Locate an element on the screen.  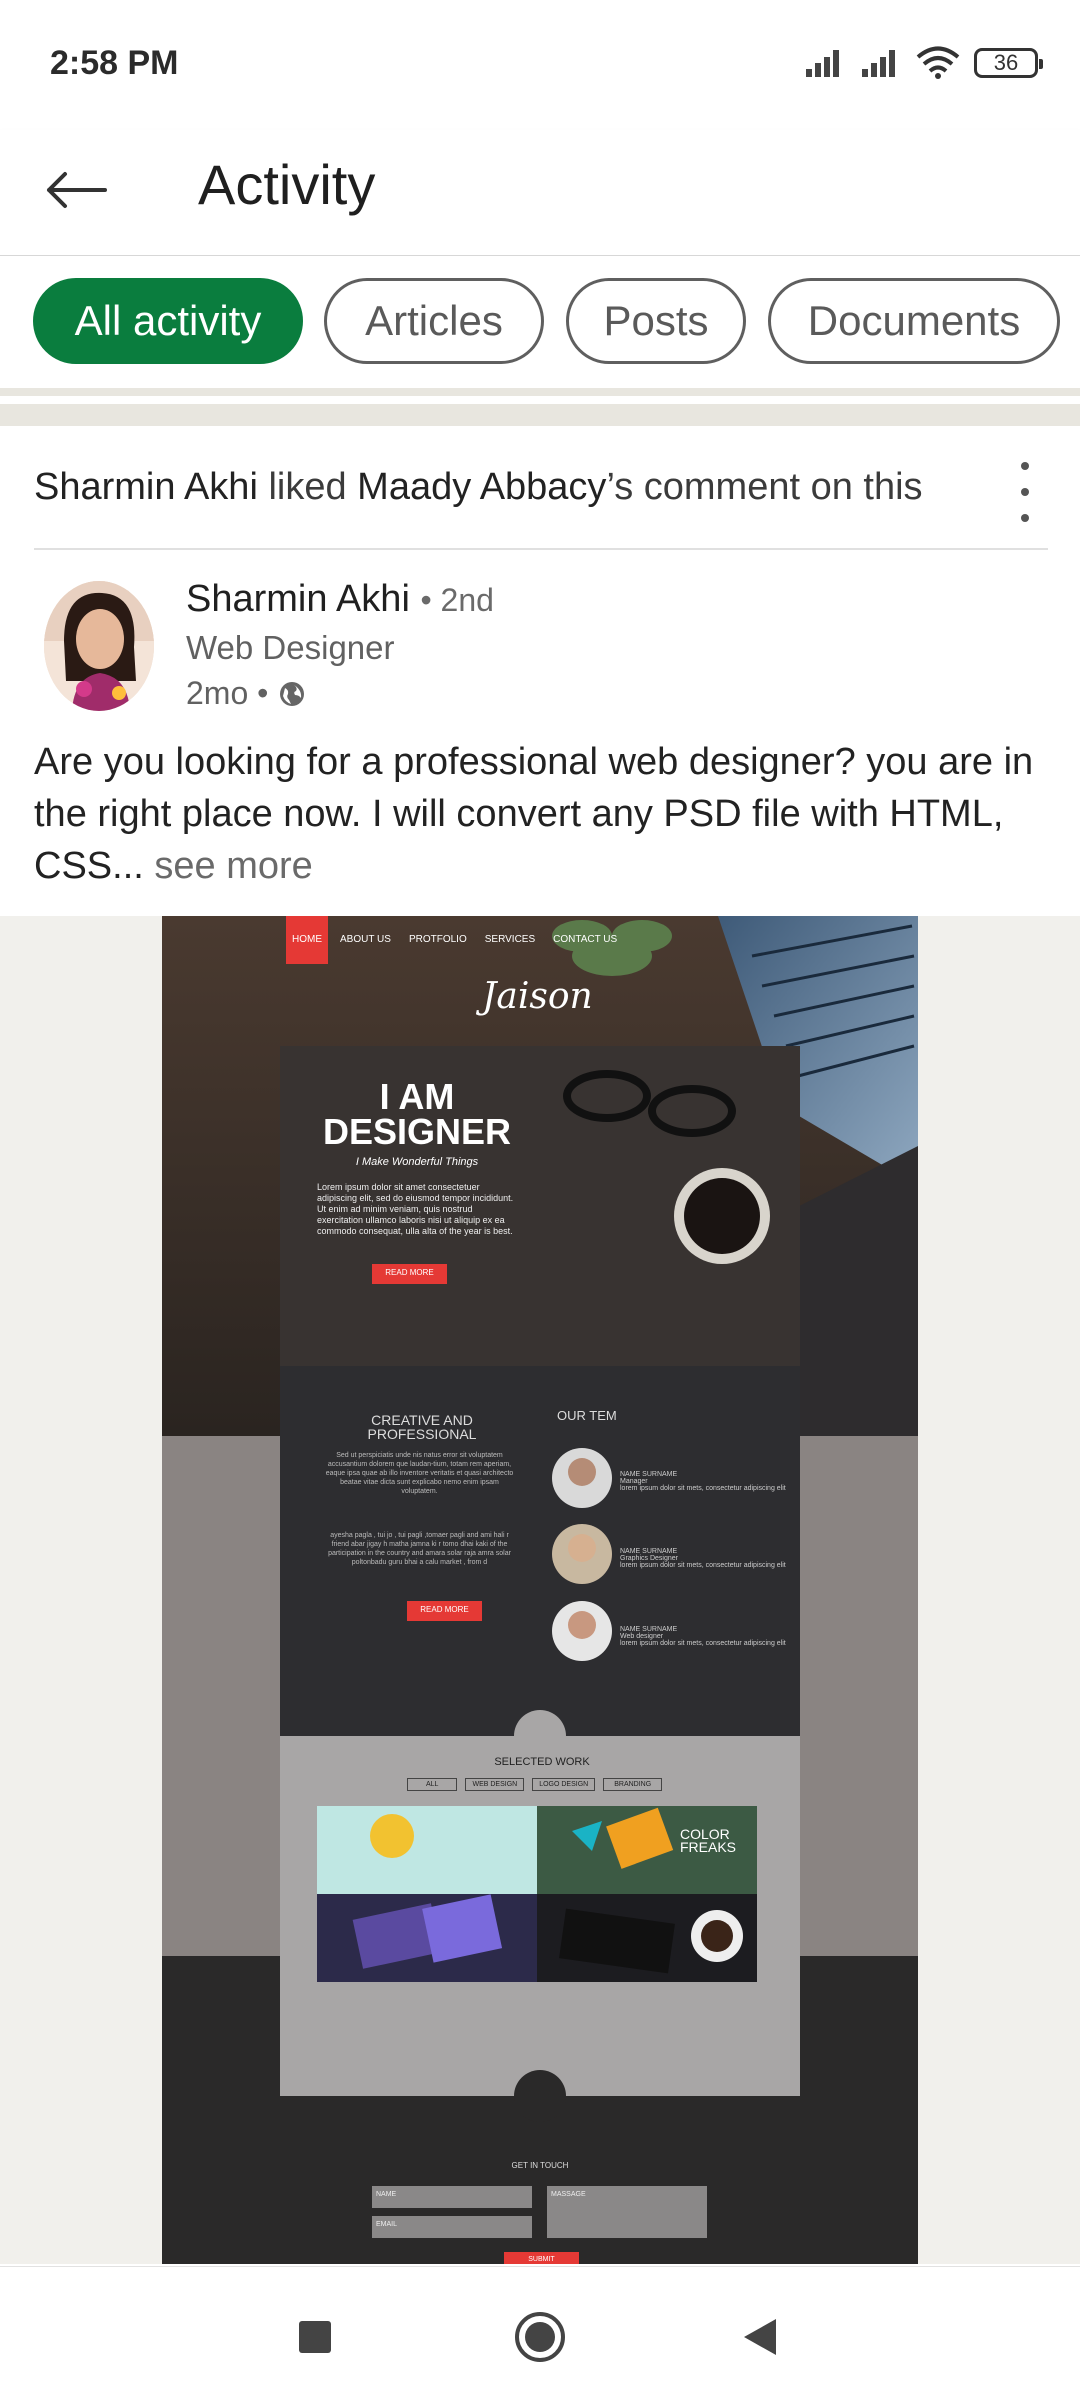
divider-gap is located at coordinates (540, 415).